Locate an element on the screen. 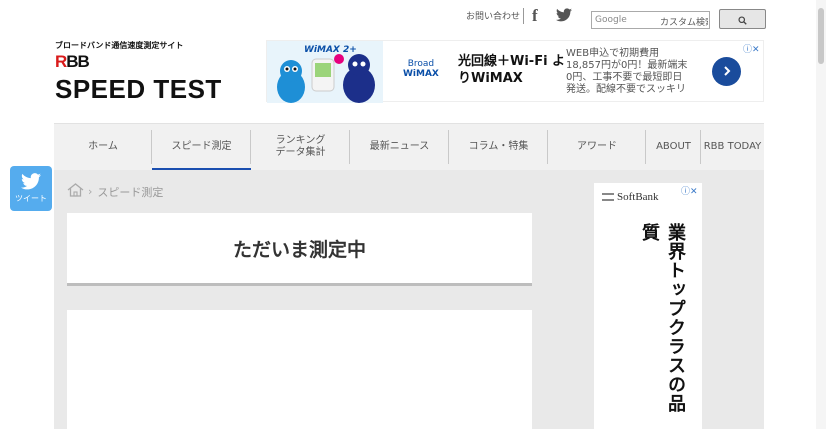 The width and height of the screenshot is (826, 429). nav-item-rbb-today: RBB TODAY is located at coordinates (732, 147).